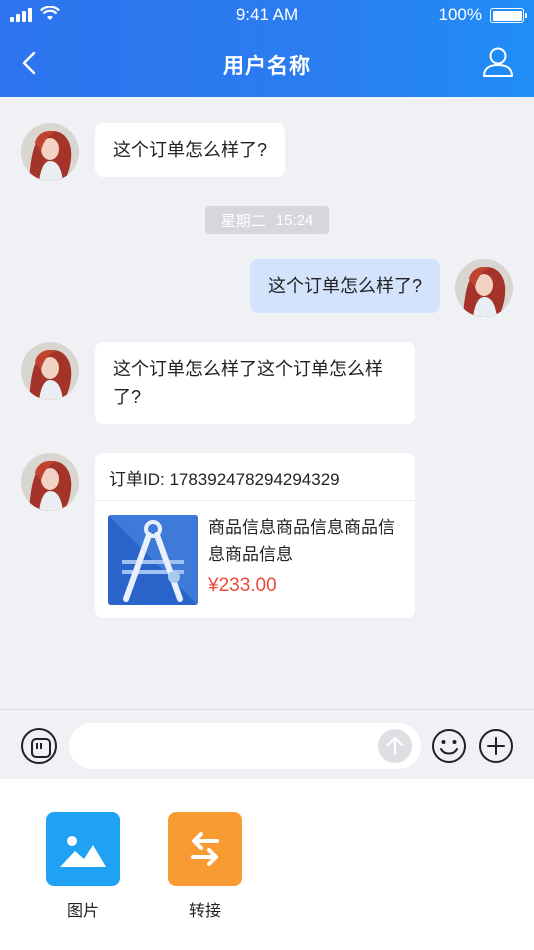 Image resolution: width=534 pixels, height=950 pixels. What do you see at coordinates (267, 66) in the screenshot?
I see `page-title: 用户名称` at bounding box center [267, 66].